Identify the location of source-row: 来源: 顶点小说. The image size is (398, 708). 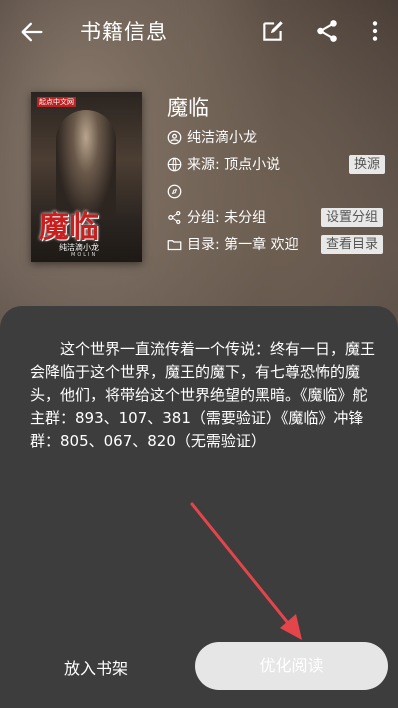
(223, 164).